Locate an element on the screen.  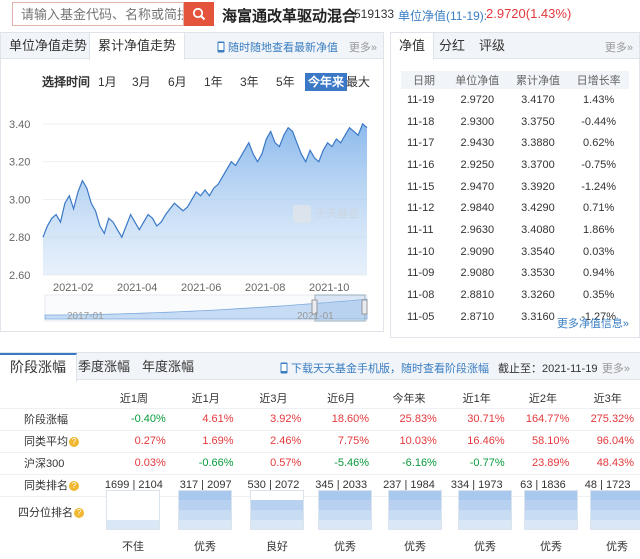
perf-value: 30.71% is located at coordinates (476, 419).